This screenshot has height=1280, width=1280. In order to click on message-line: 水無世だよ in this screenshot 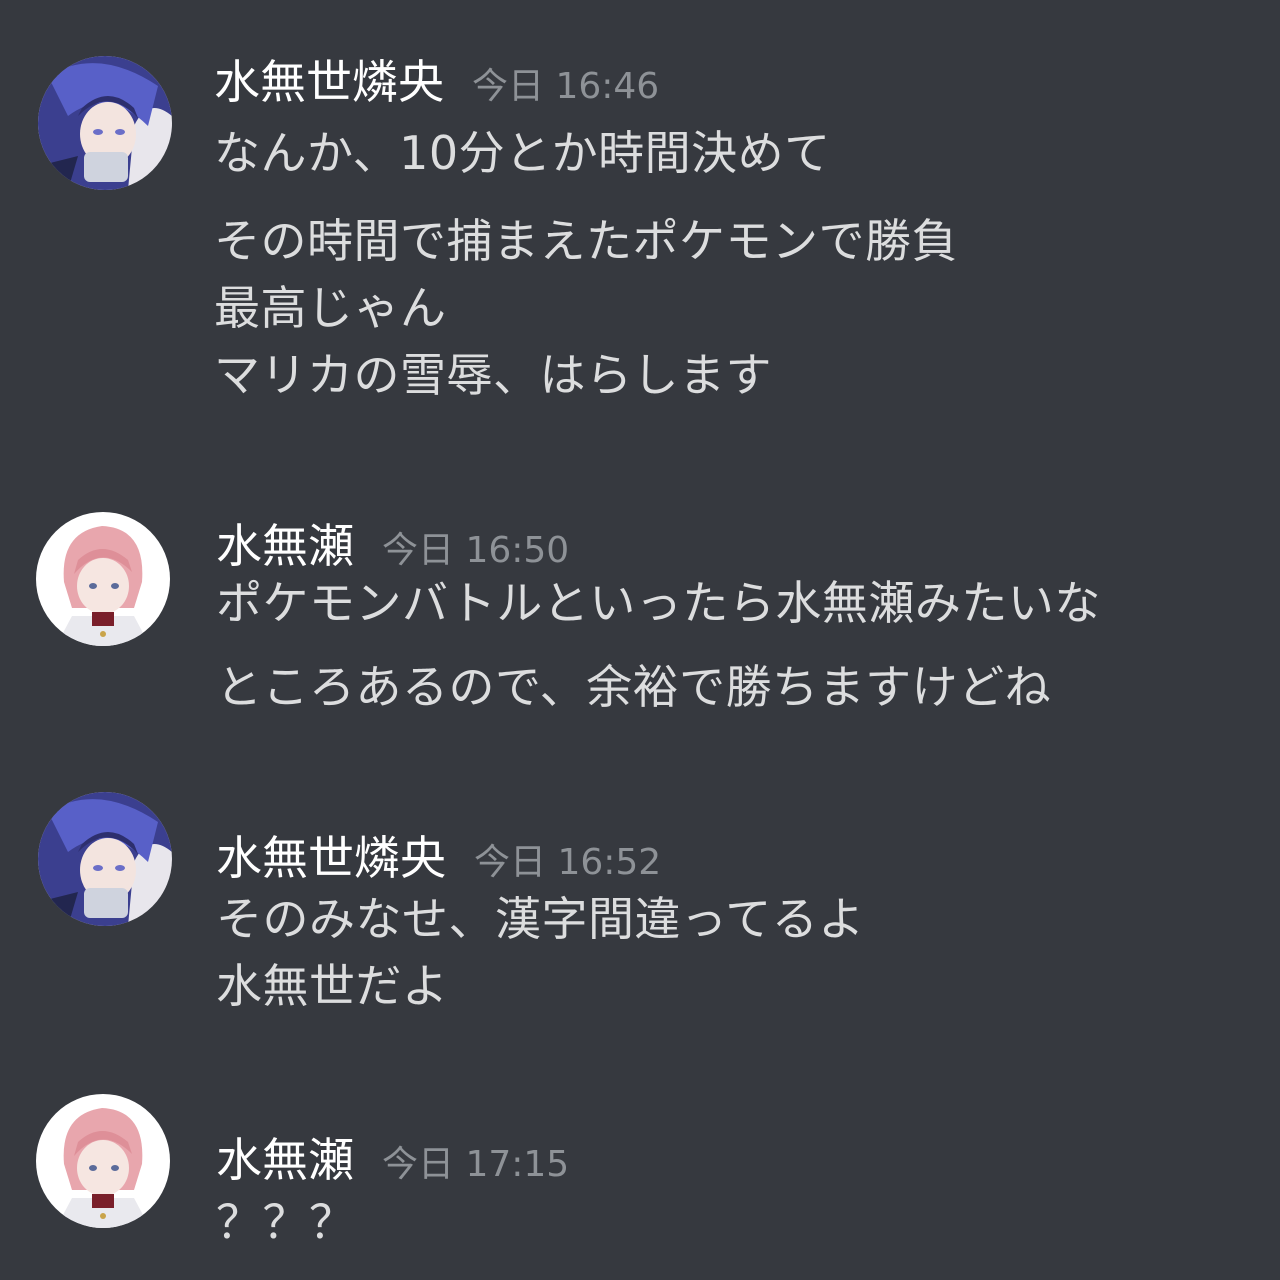, I will do `click(332, 986)`.